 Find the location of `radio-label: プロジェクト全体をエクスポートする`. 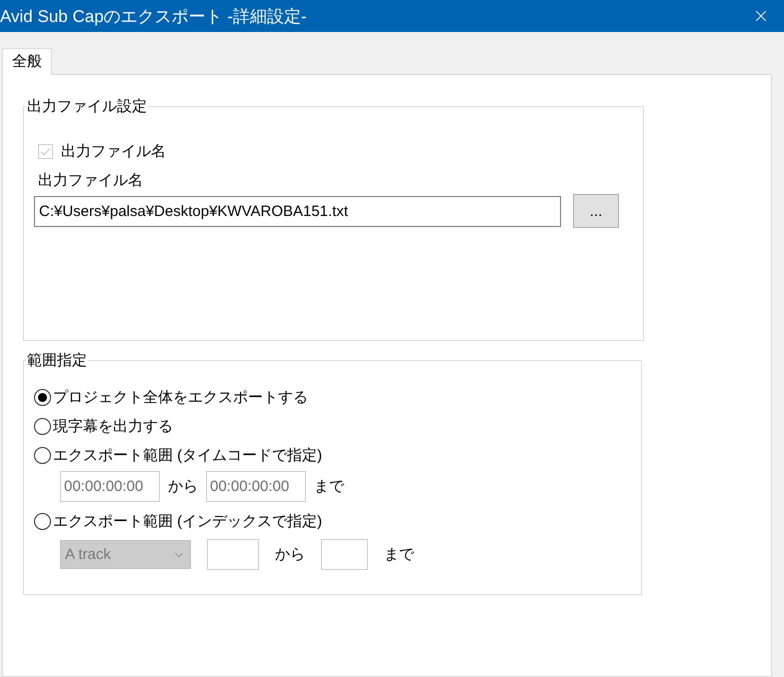

radio-label: プロジェクト全体をエクスポートする is located at coordinates (180, 397).